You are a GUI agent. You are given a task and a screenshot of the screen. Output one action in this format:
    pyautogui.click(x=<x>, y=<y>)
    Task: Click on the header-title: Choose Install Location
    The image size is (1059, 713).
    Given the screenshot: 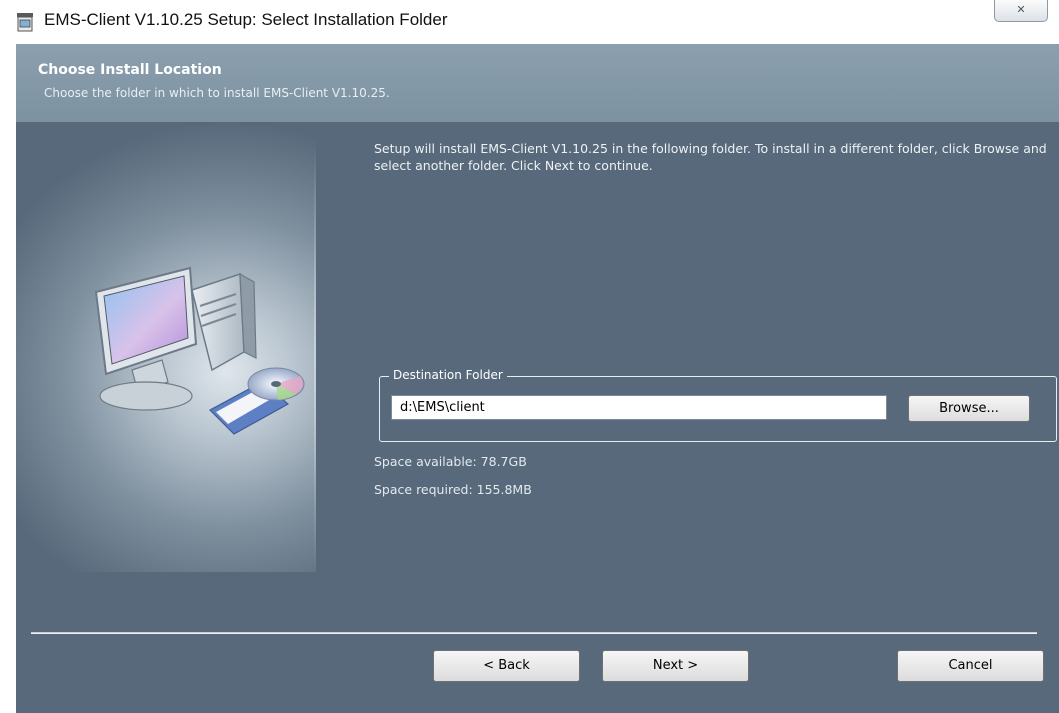 What is the action you would take?
    pyautogui.click(x=130, y=70)
    